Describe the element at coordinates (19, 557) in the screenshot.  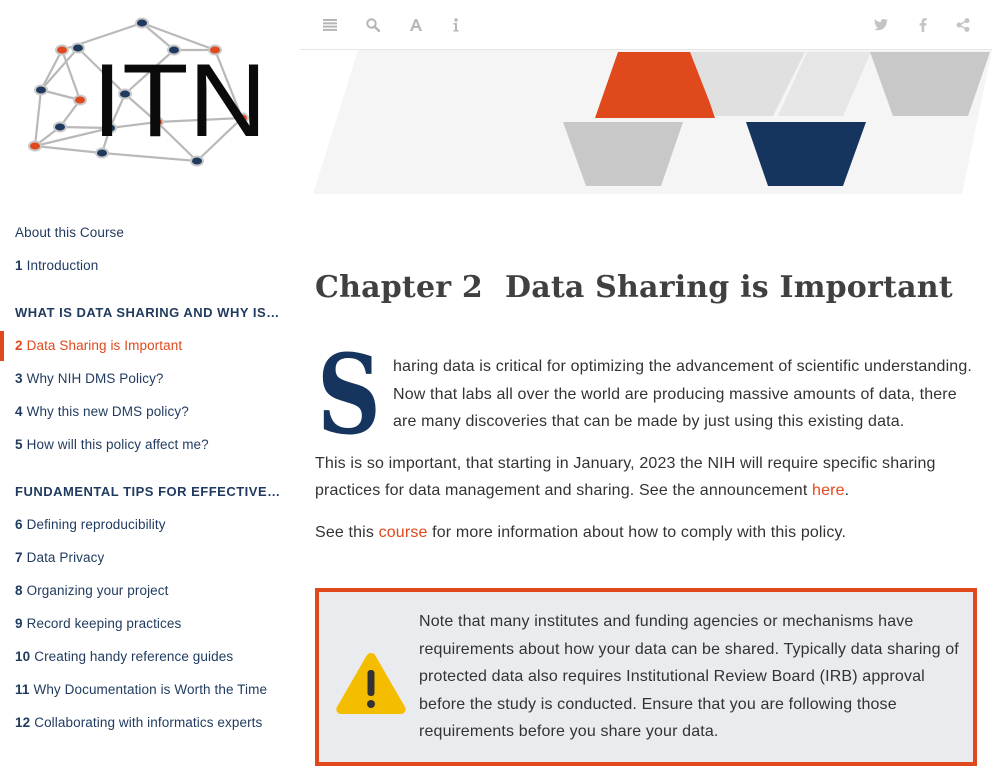
I see `toc-item-number: 7` at that location.